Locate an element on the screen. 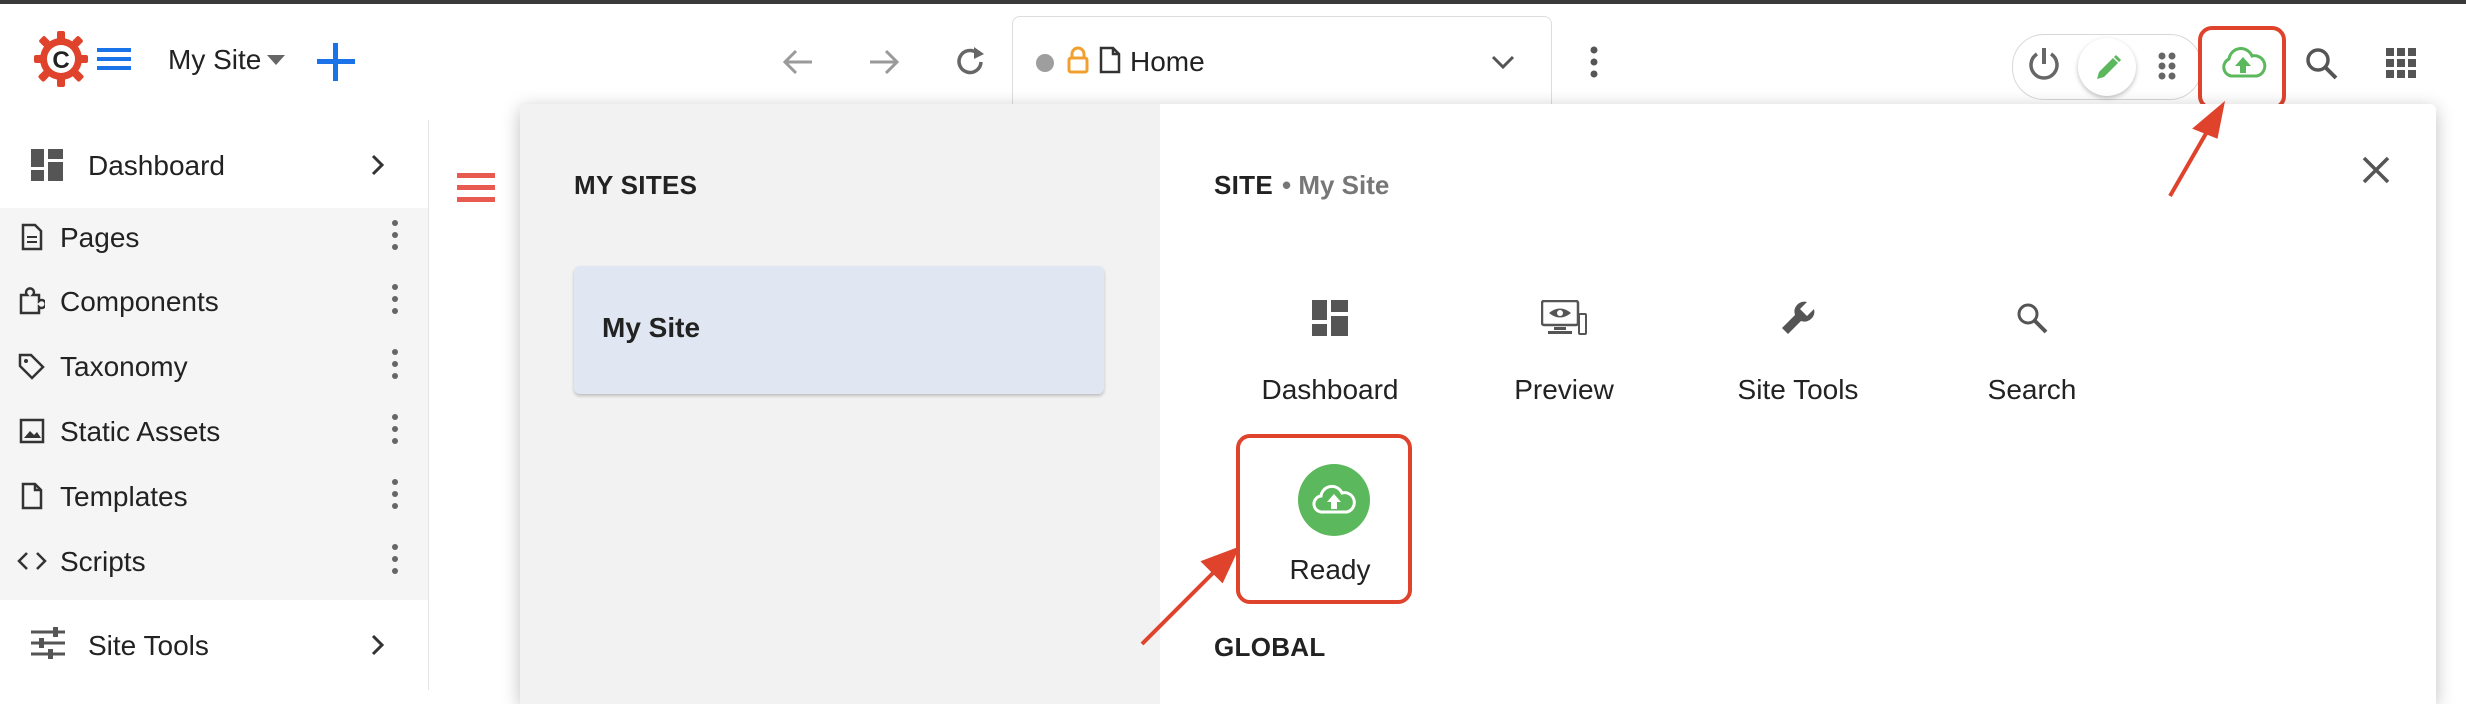 The height and width of the screenshot is (704, 2466). arrow-to-ready is located at coordinates (1178, 608).